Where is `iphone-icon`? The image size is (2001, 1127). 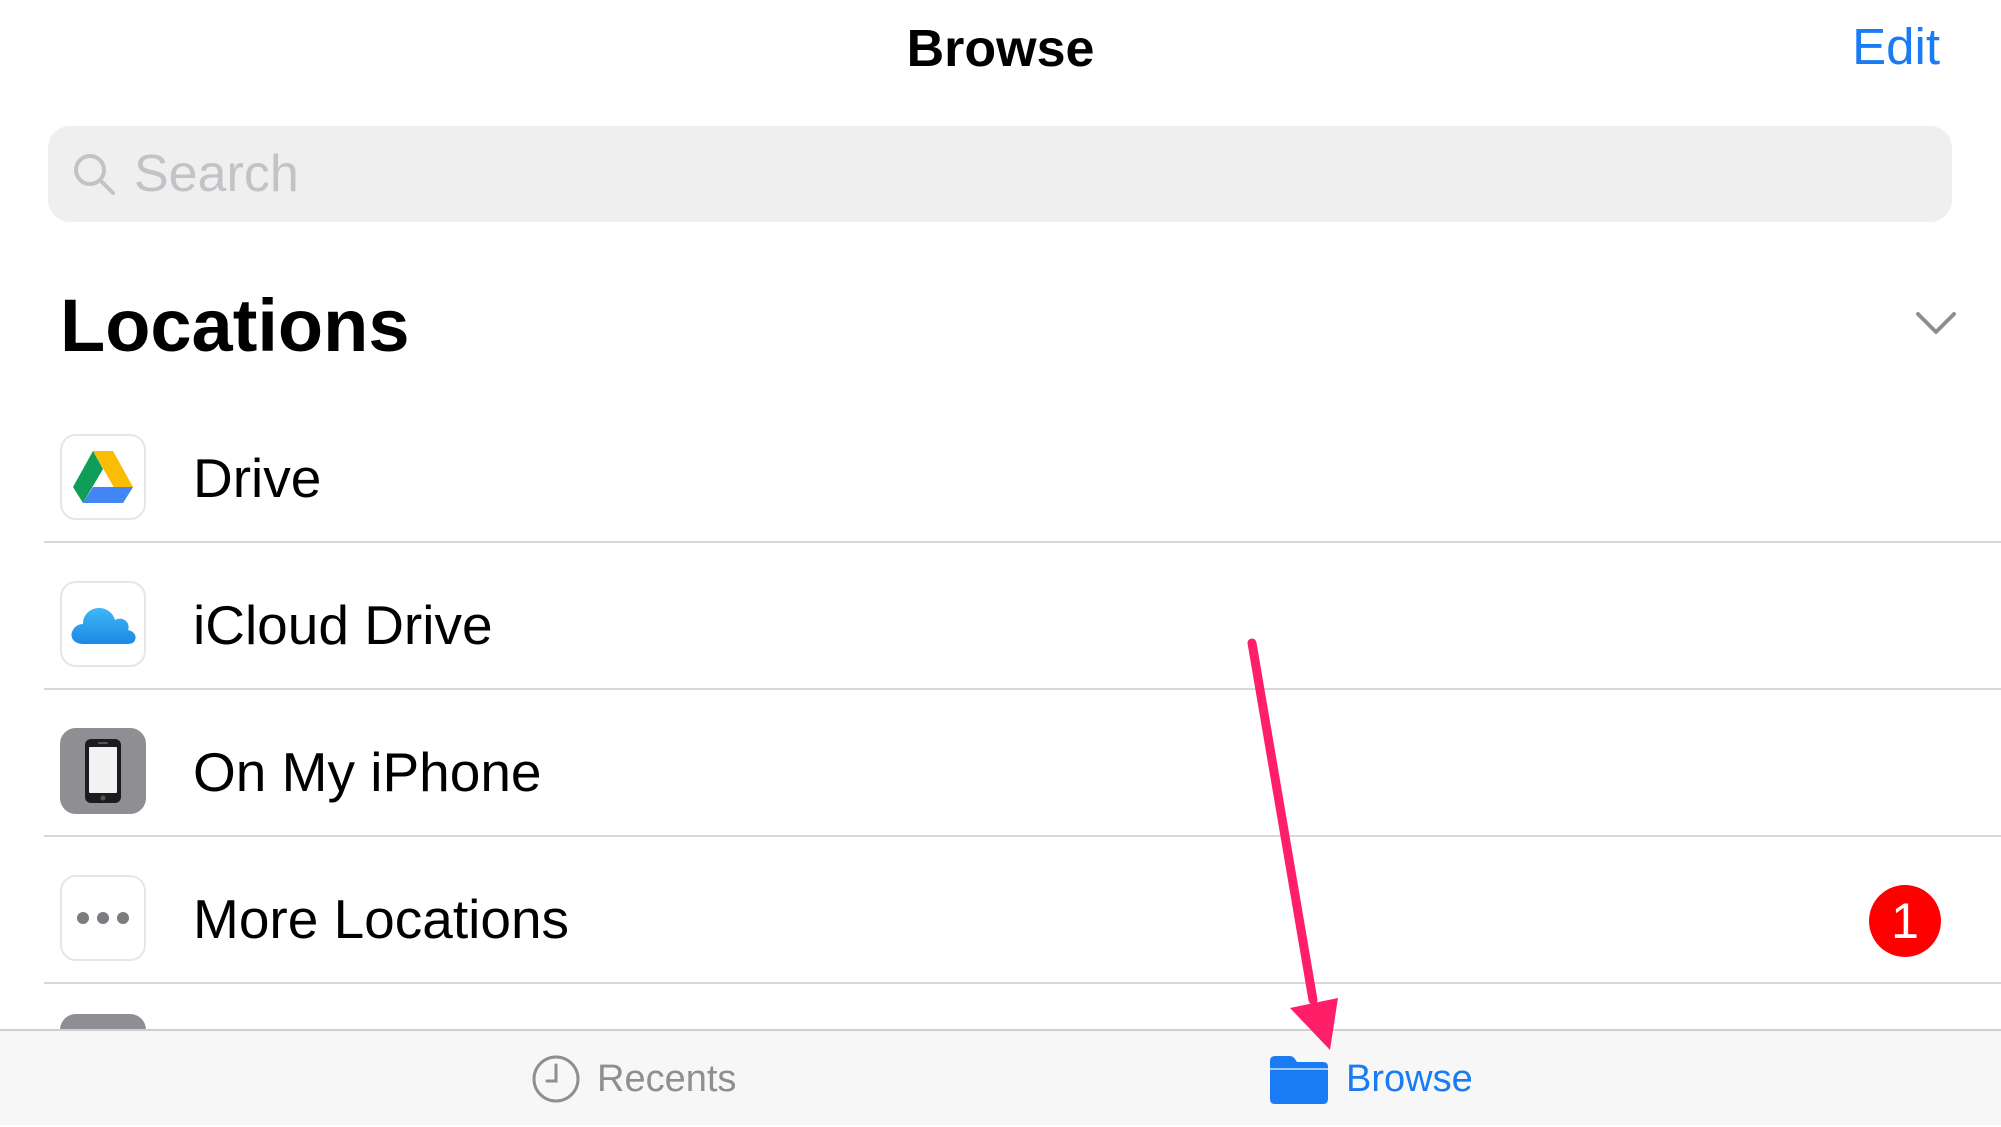 iphone-icon is located at coordinates (103, 771).